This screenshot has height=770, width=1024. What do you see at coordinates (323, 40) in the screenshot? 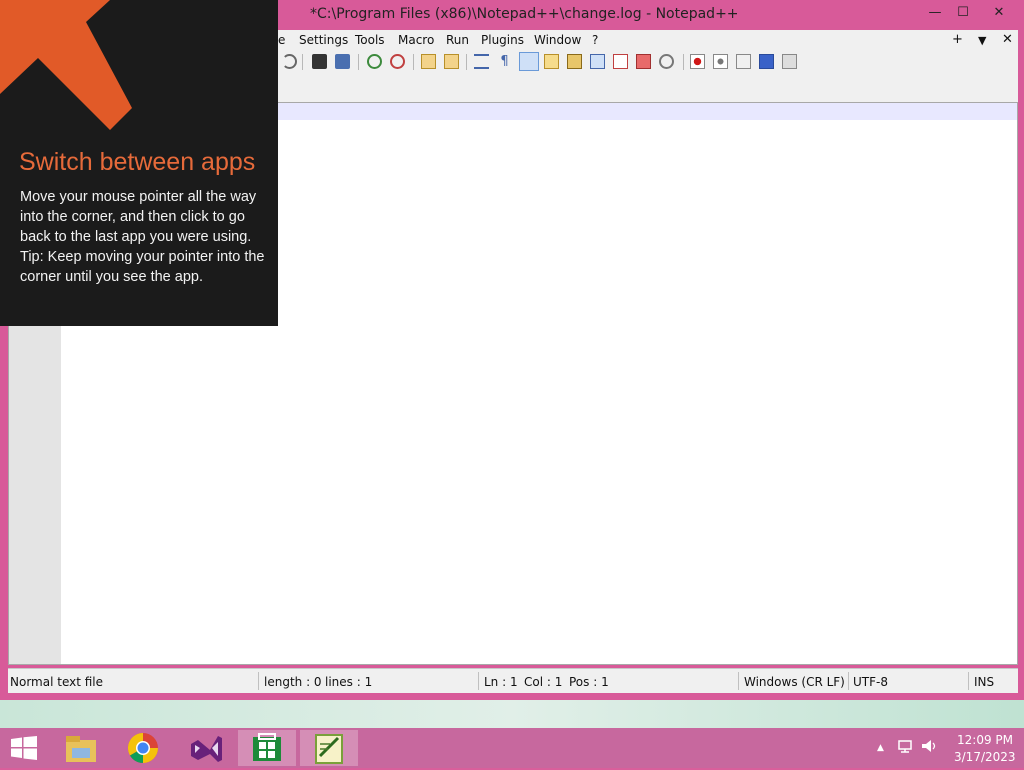
I see `menu-settings: Settings` at bounding box center [323, 40].